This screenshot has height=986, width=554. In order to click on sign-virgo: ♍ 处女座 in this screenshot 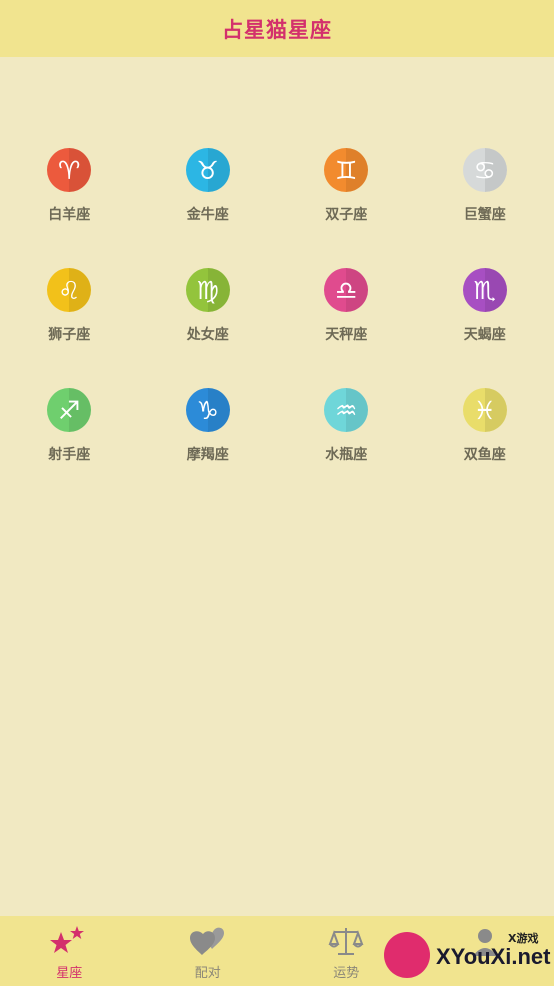, I will do `click(208, 328)`.